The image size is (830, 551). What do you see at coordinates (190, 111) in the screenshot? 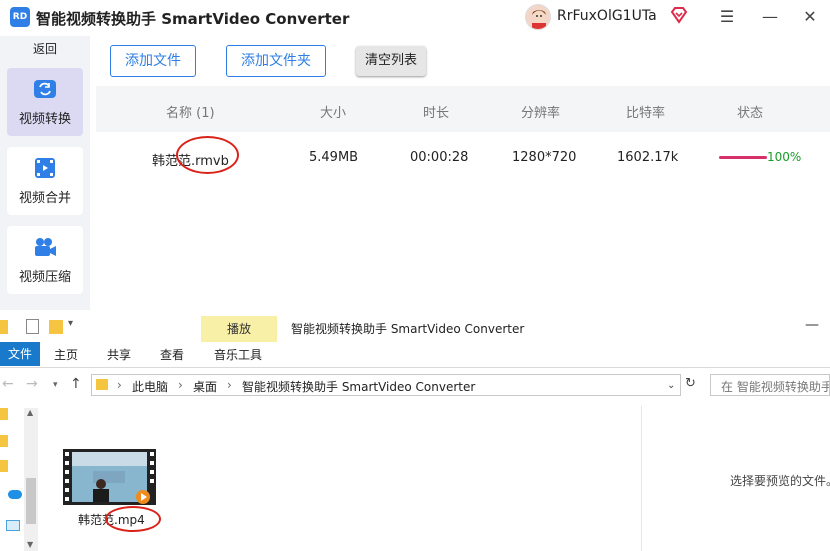
I see `column-name-header: 名称 (1)` at bounding box center [190, 111].